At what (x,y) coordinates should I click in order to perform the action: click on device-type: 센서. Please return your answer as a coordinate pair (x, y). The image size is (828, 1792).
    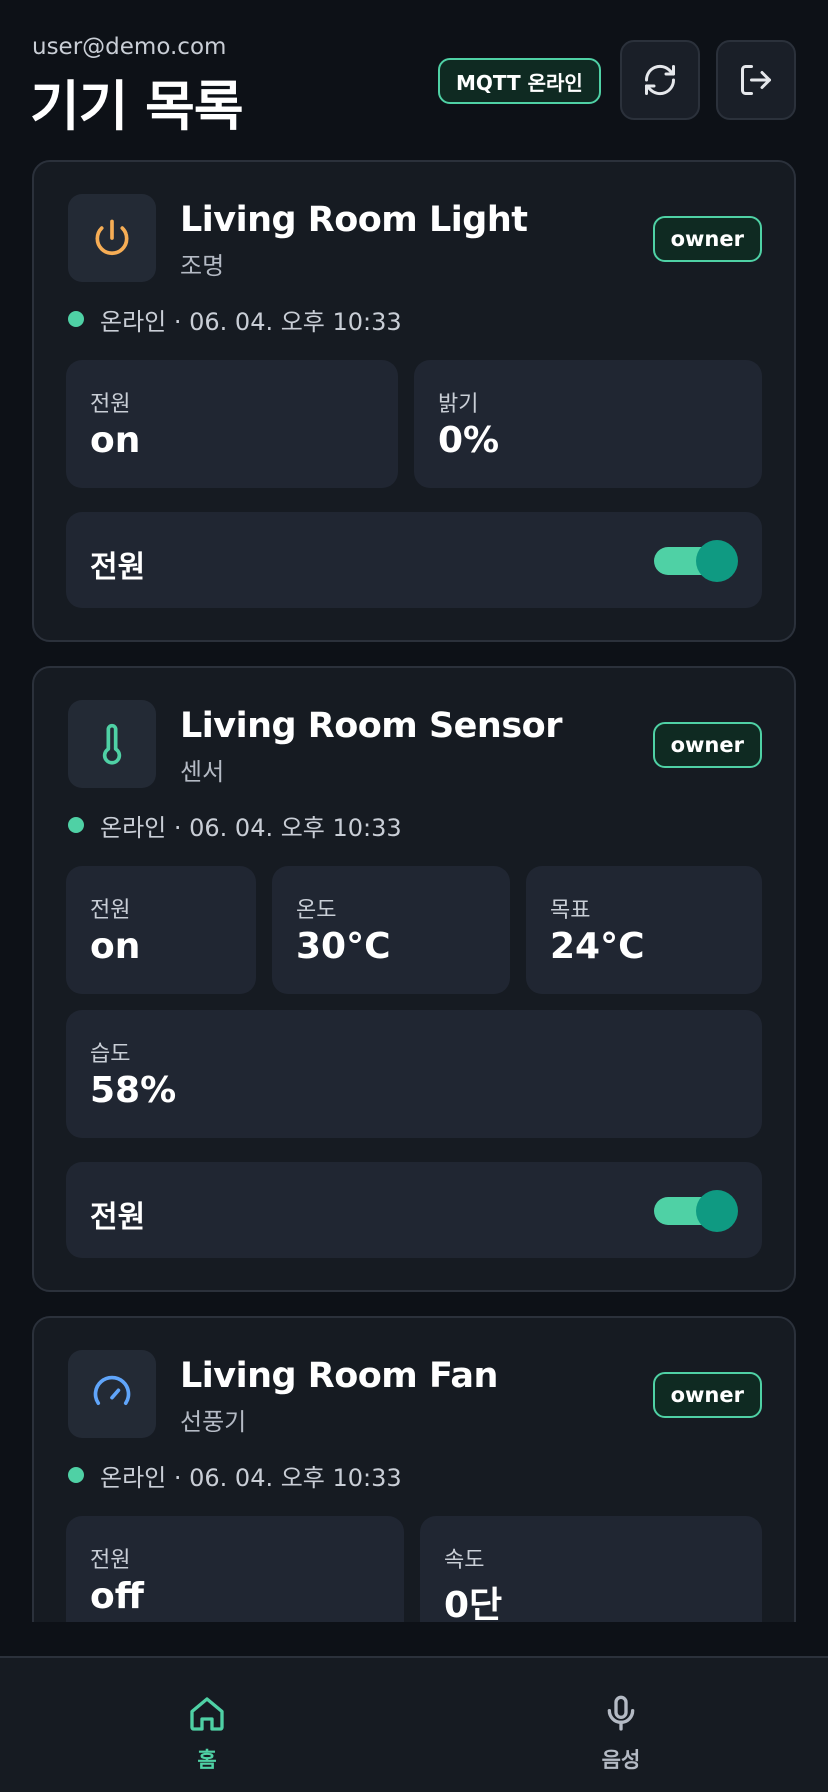
    Looking at the image, I should click on (202, 772).